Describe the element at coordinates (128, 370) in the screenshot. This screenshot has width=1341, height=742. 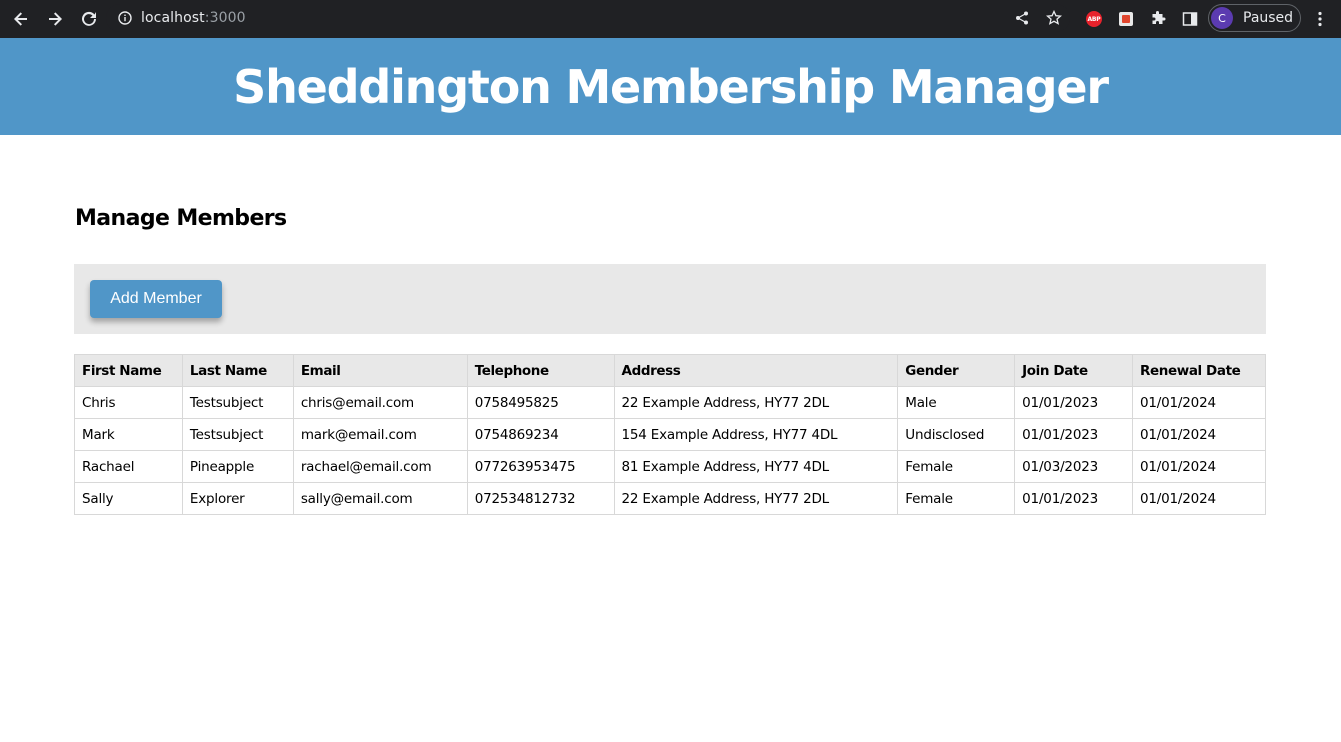
I see `column-header: First Name` at that location.